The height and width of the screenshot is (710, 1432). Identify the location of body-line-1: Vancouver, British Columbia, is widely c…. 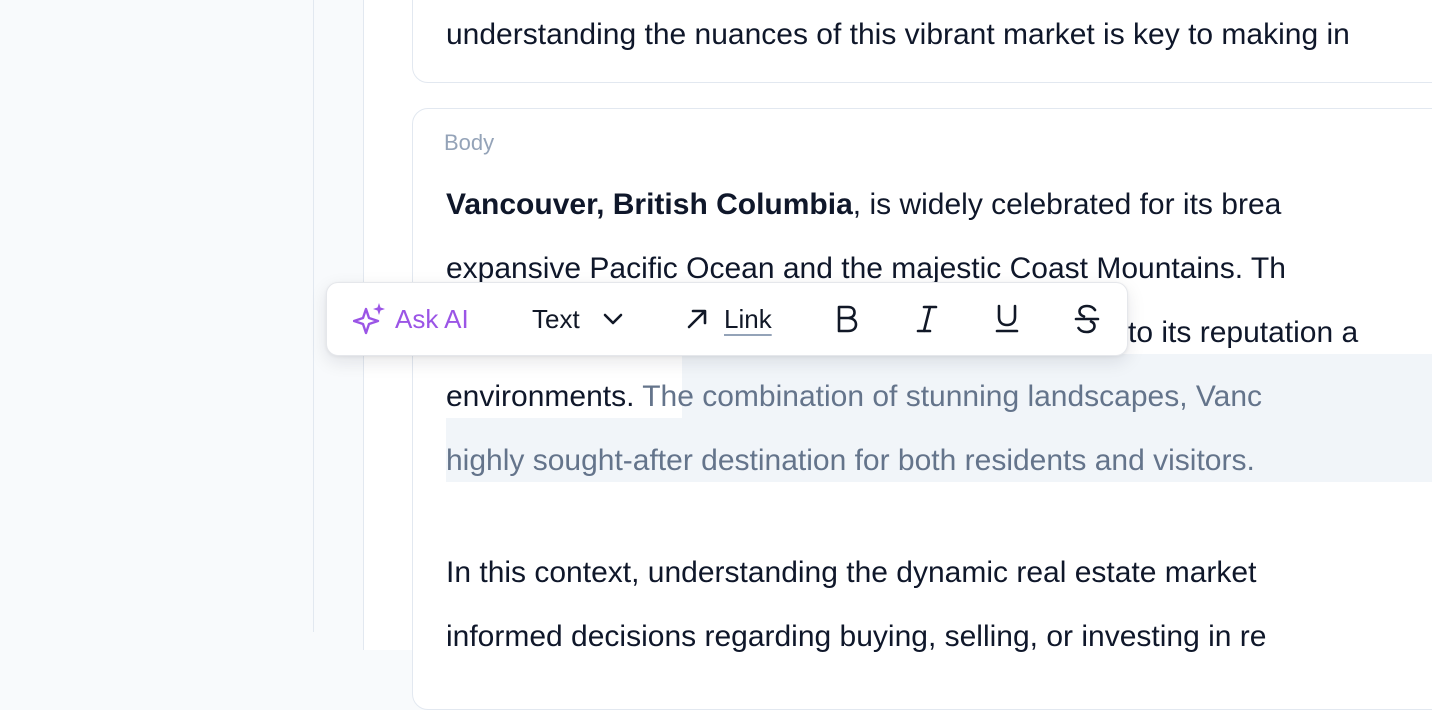
(863, 205).